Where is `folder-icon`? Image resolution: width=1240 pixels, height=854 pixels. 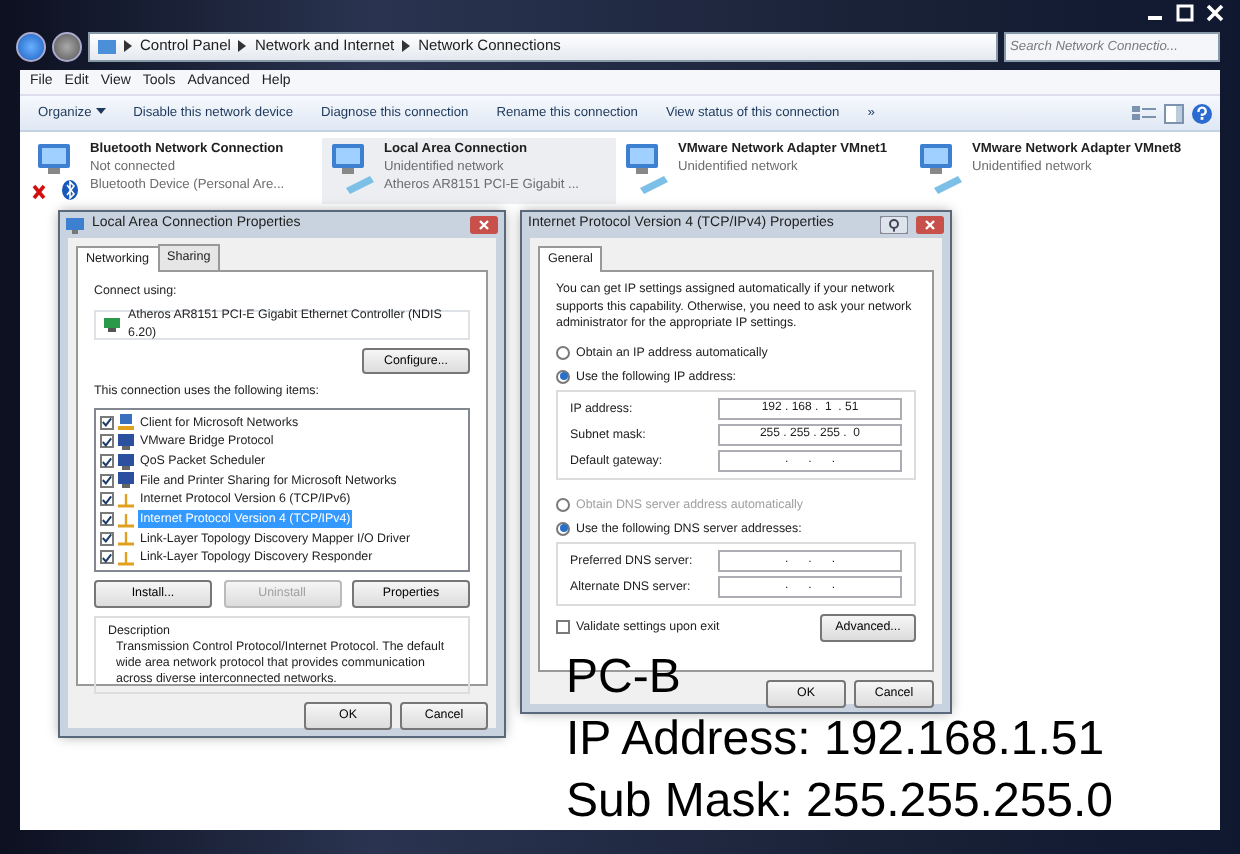 folder-icon is located at coordinates (107, 46).